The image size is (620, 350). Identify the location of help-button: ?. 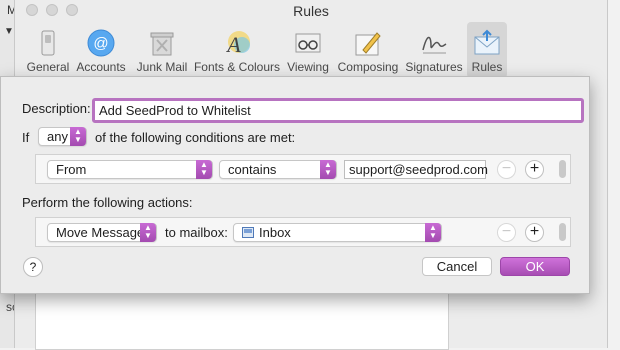
(33, 267).